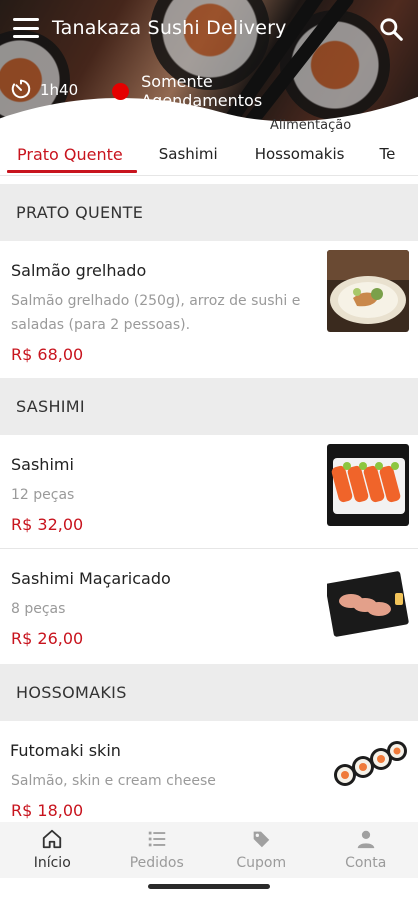 This screenshot has height=900, width=418. What do you see at coordinates (261, 839) in the screenshot?
I see `tag-icon` at bounding box center [261, 839].